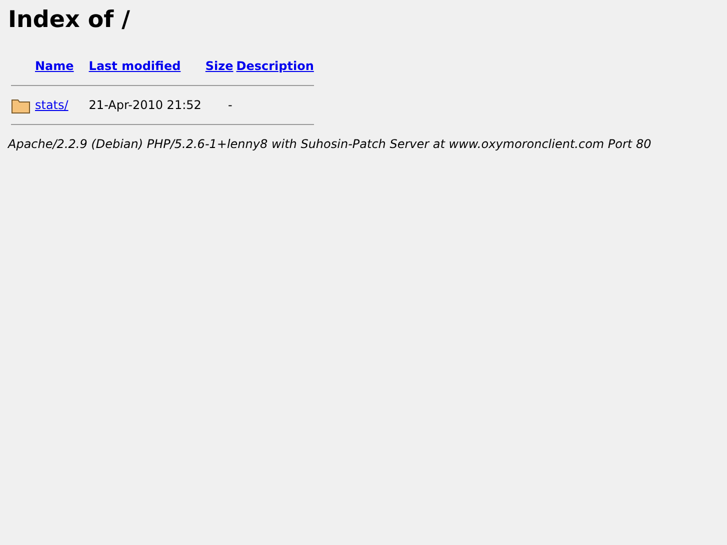 The image size is (727, 545). I want to click on column-header-link: Last modified, so click(134, 66).